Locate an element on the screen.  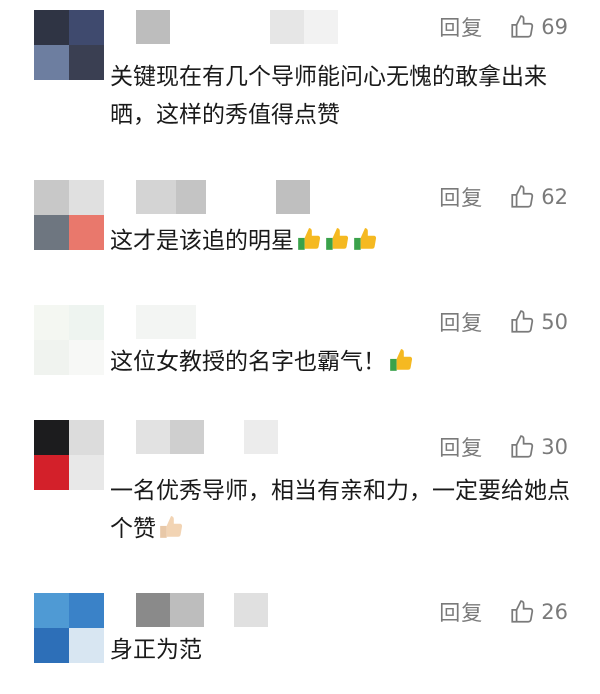
like-count: 62 is located at coordinates (554, 197).